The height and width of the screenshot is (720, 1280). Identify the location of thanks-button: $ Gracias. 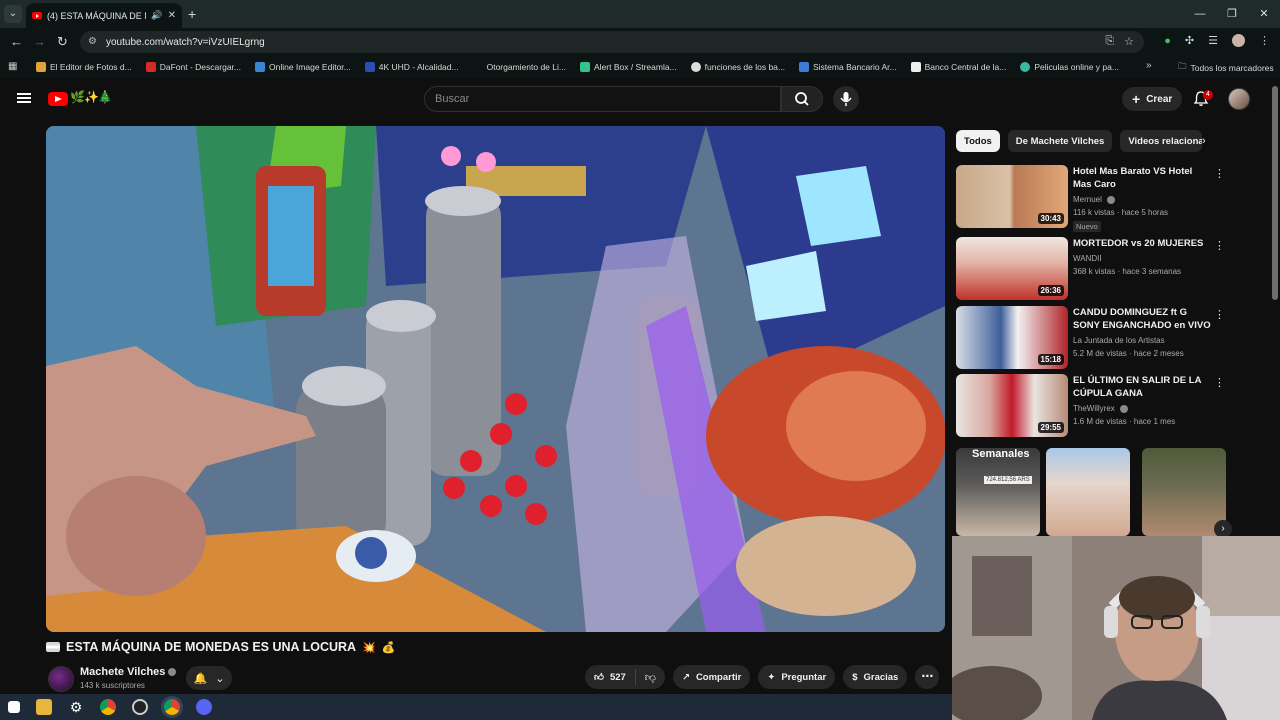
(875, 677).